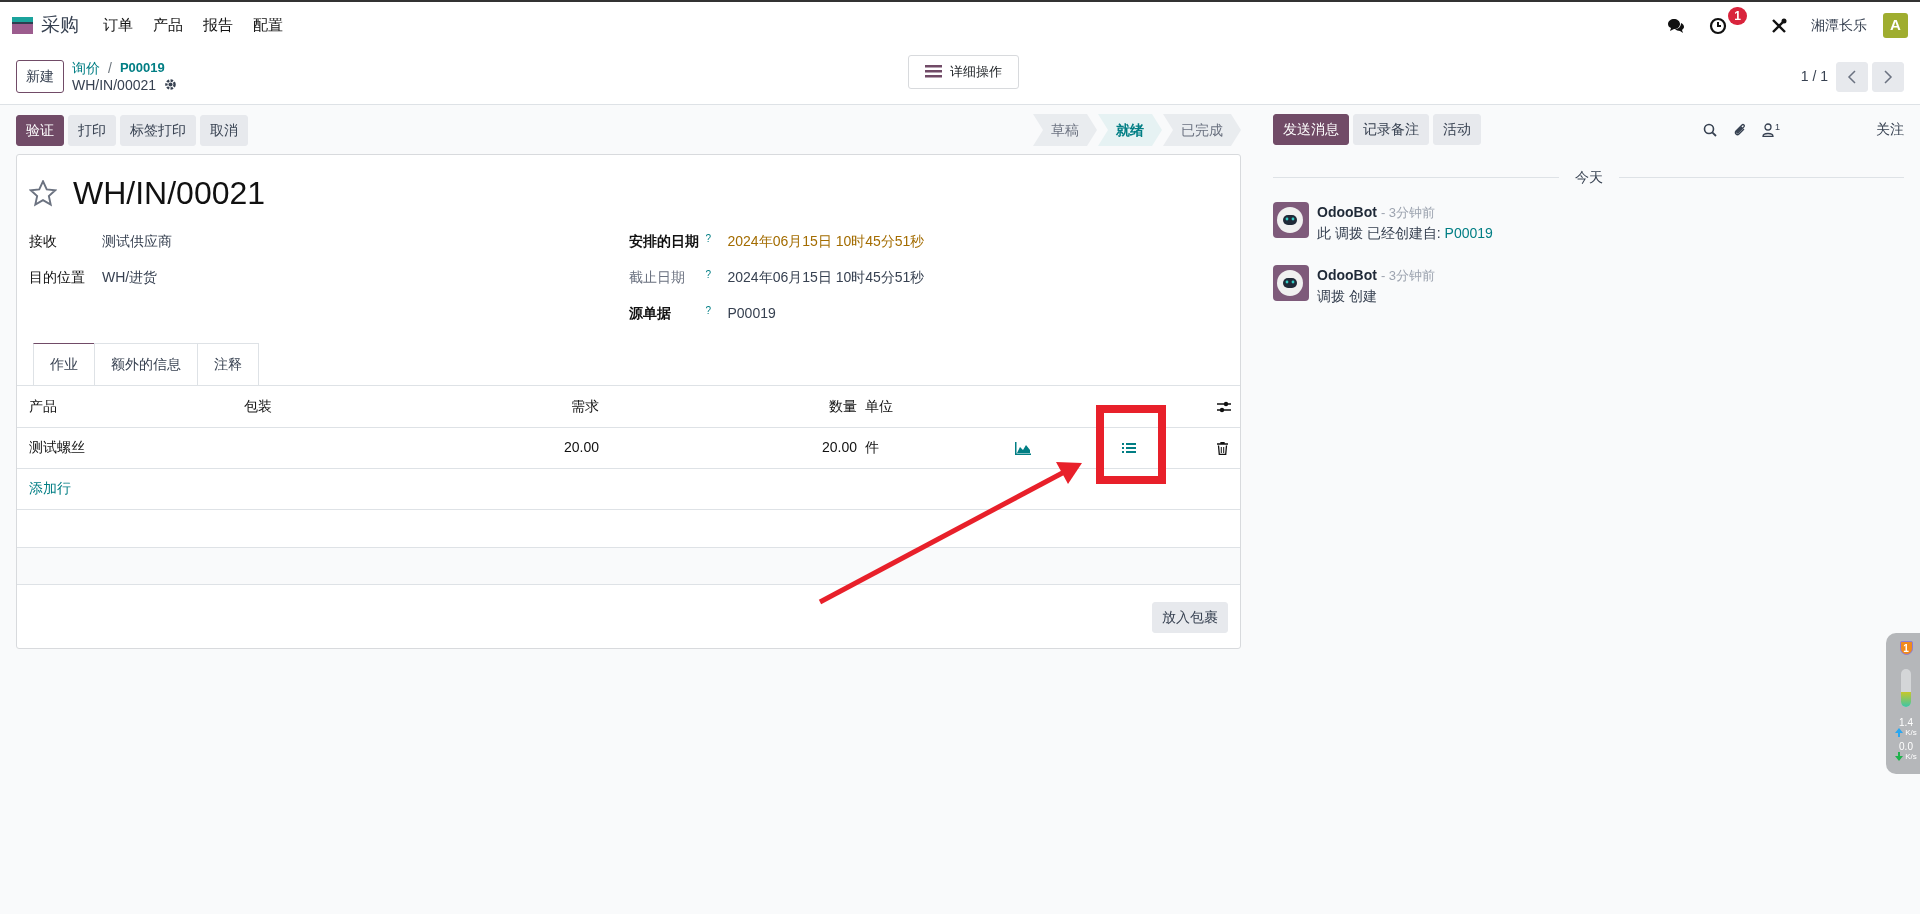  What do you see at coordinates (1899, 756) in the screenshot?
I see `down-arrow-icon` at bounding box center [1899, 756].